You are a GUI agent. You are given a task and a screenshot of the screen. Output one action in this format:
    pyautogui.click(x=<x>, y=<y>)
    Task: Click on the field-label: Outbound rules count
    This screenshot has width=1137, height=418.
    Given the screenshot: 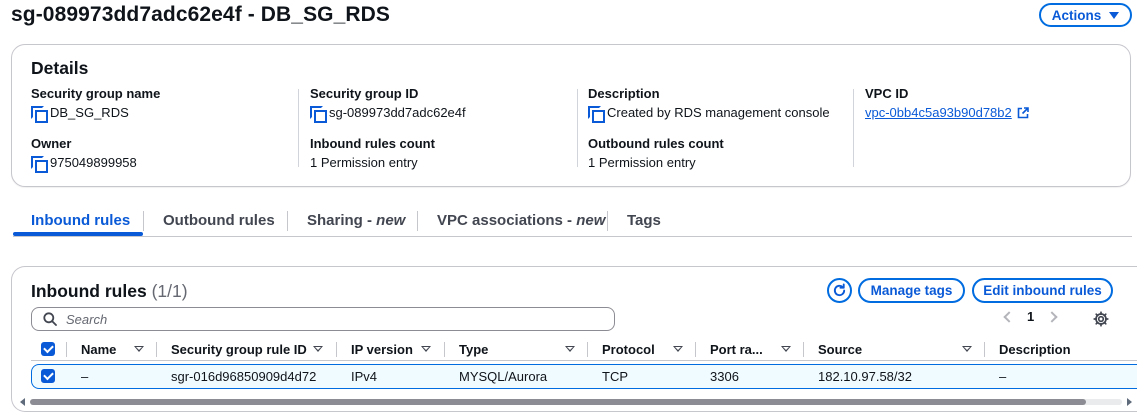 What is the action you would take?
    pyautogui.click(x=656, y=143)
    